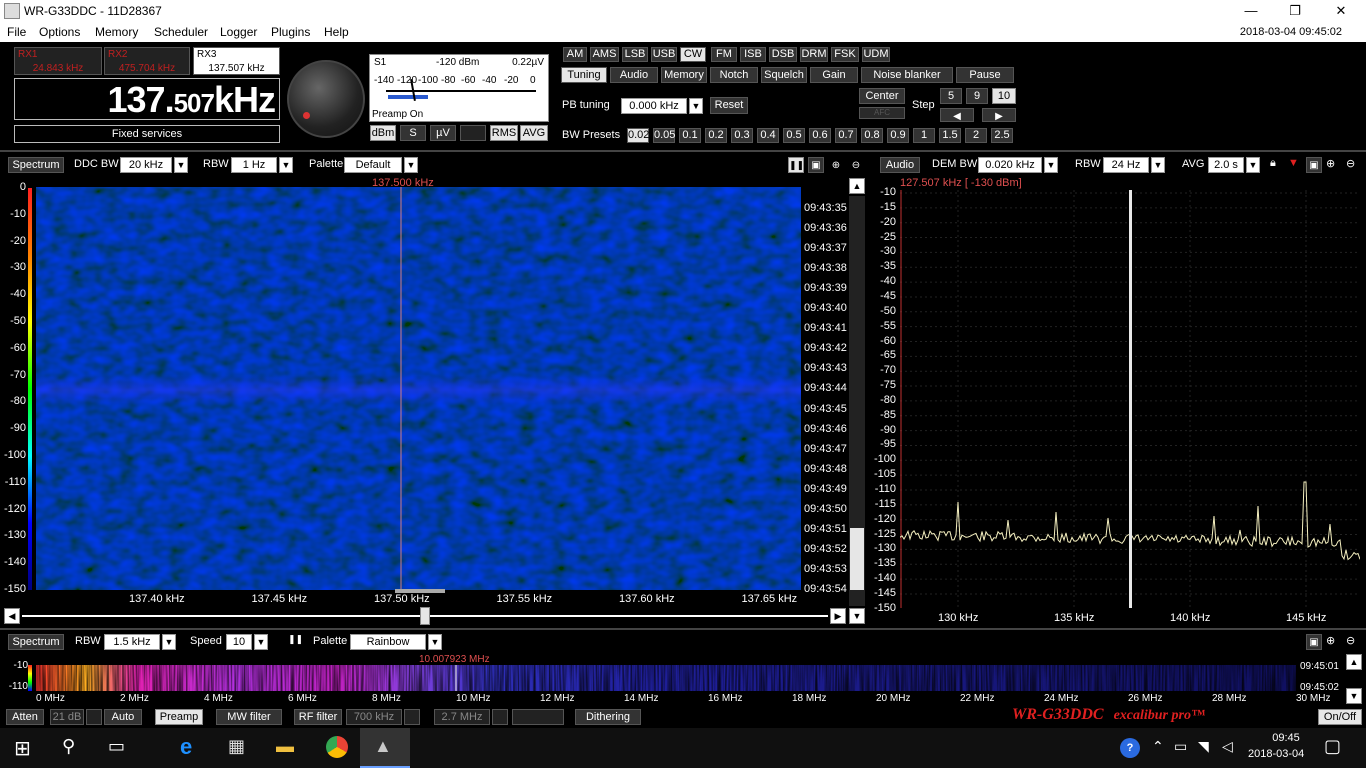 This screenshot has height=768, width=1366. I want to click on rf-filter-dropdown, so click(412, 717).